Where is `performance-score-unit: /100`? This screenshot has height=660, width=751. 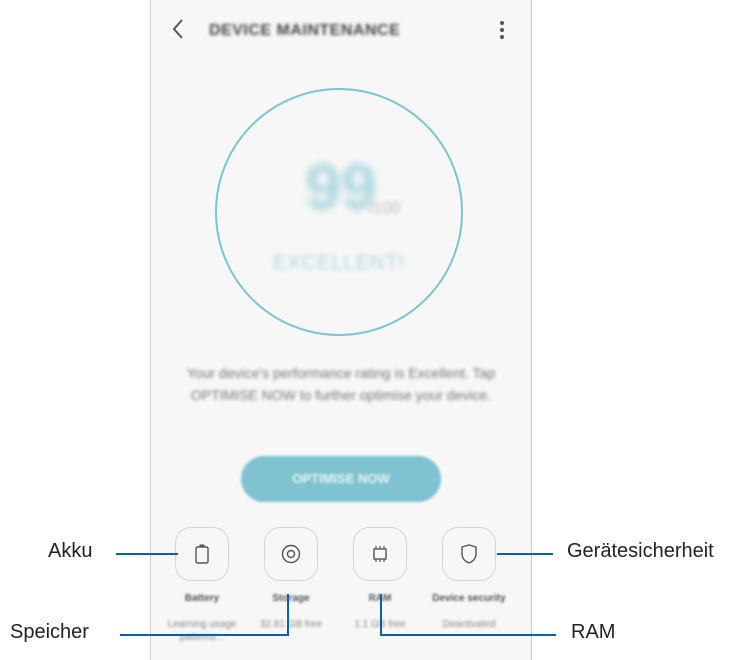
performance-score-unit: /100 is located at coordinates (385, 208).